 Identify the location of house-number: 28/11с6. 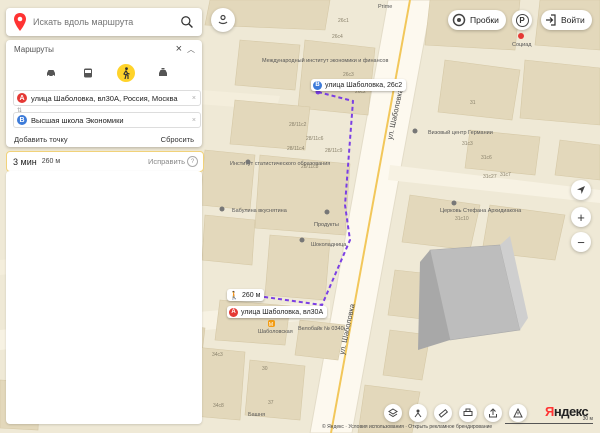
(315, 139).